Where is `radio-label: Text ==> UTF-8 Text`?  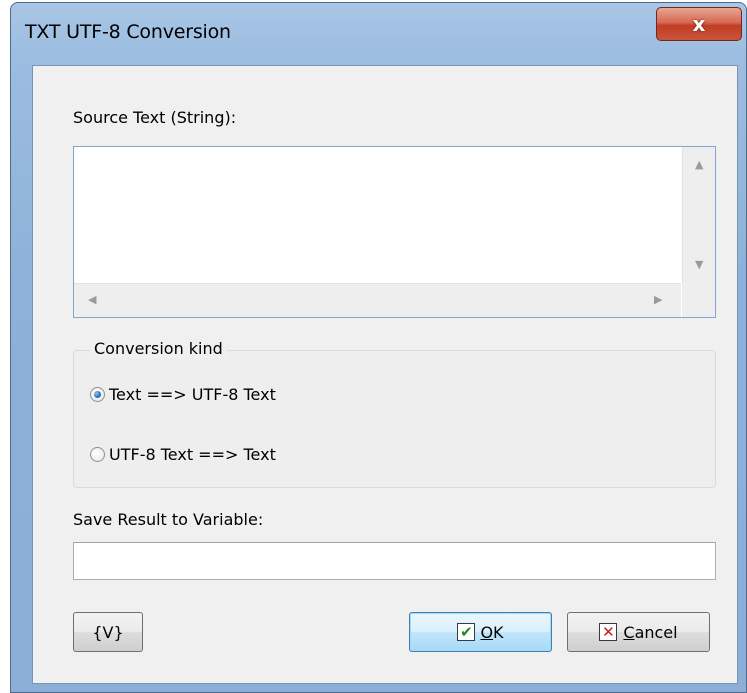
radio-label: Text ==> UTF-8 Text is located at coordinates (192, 394).